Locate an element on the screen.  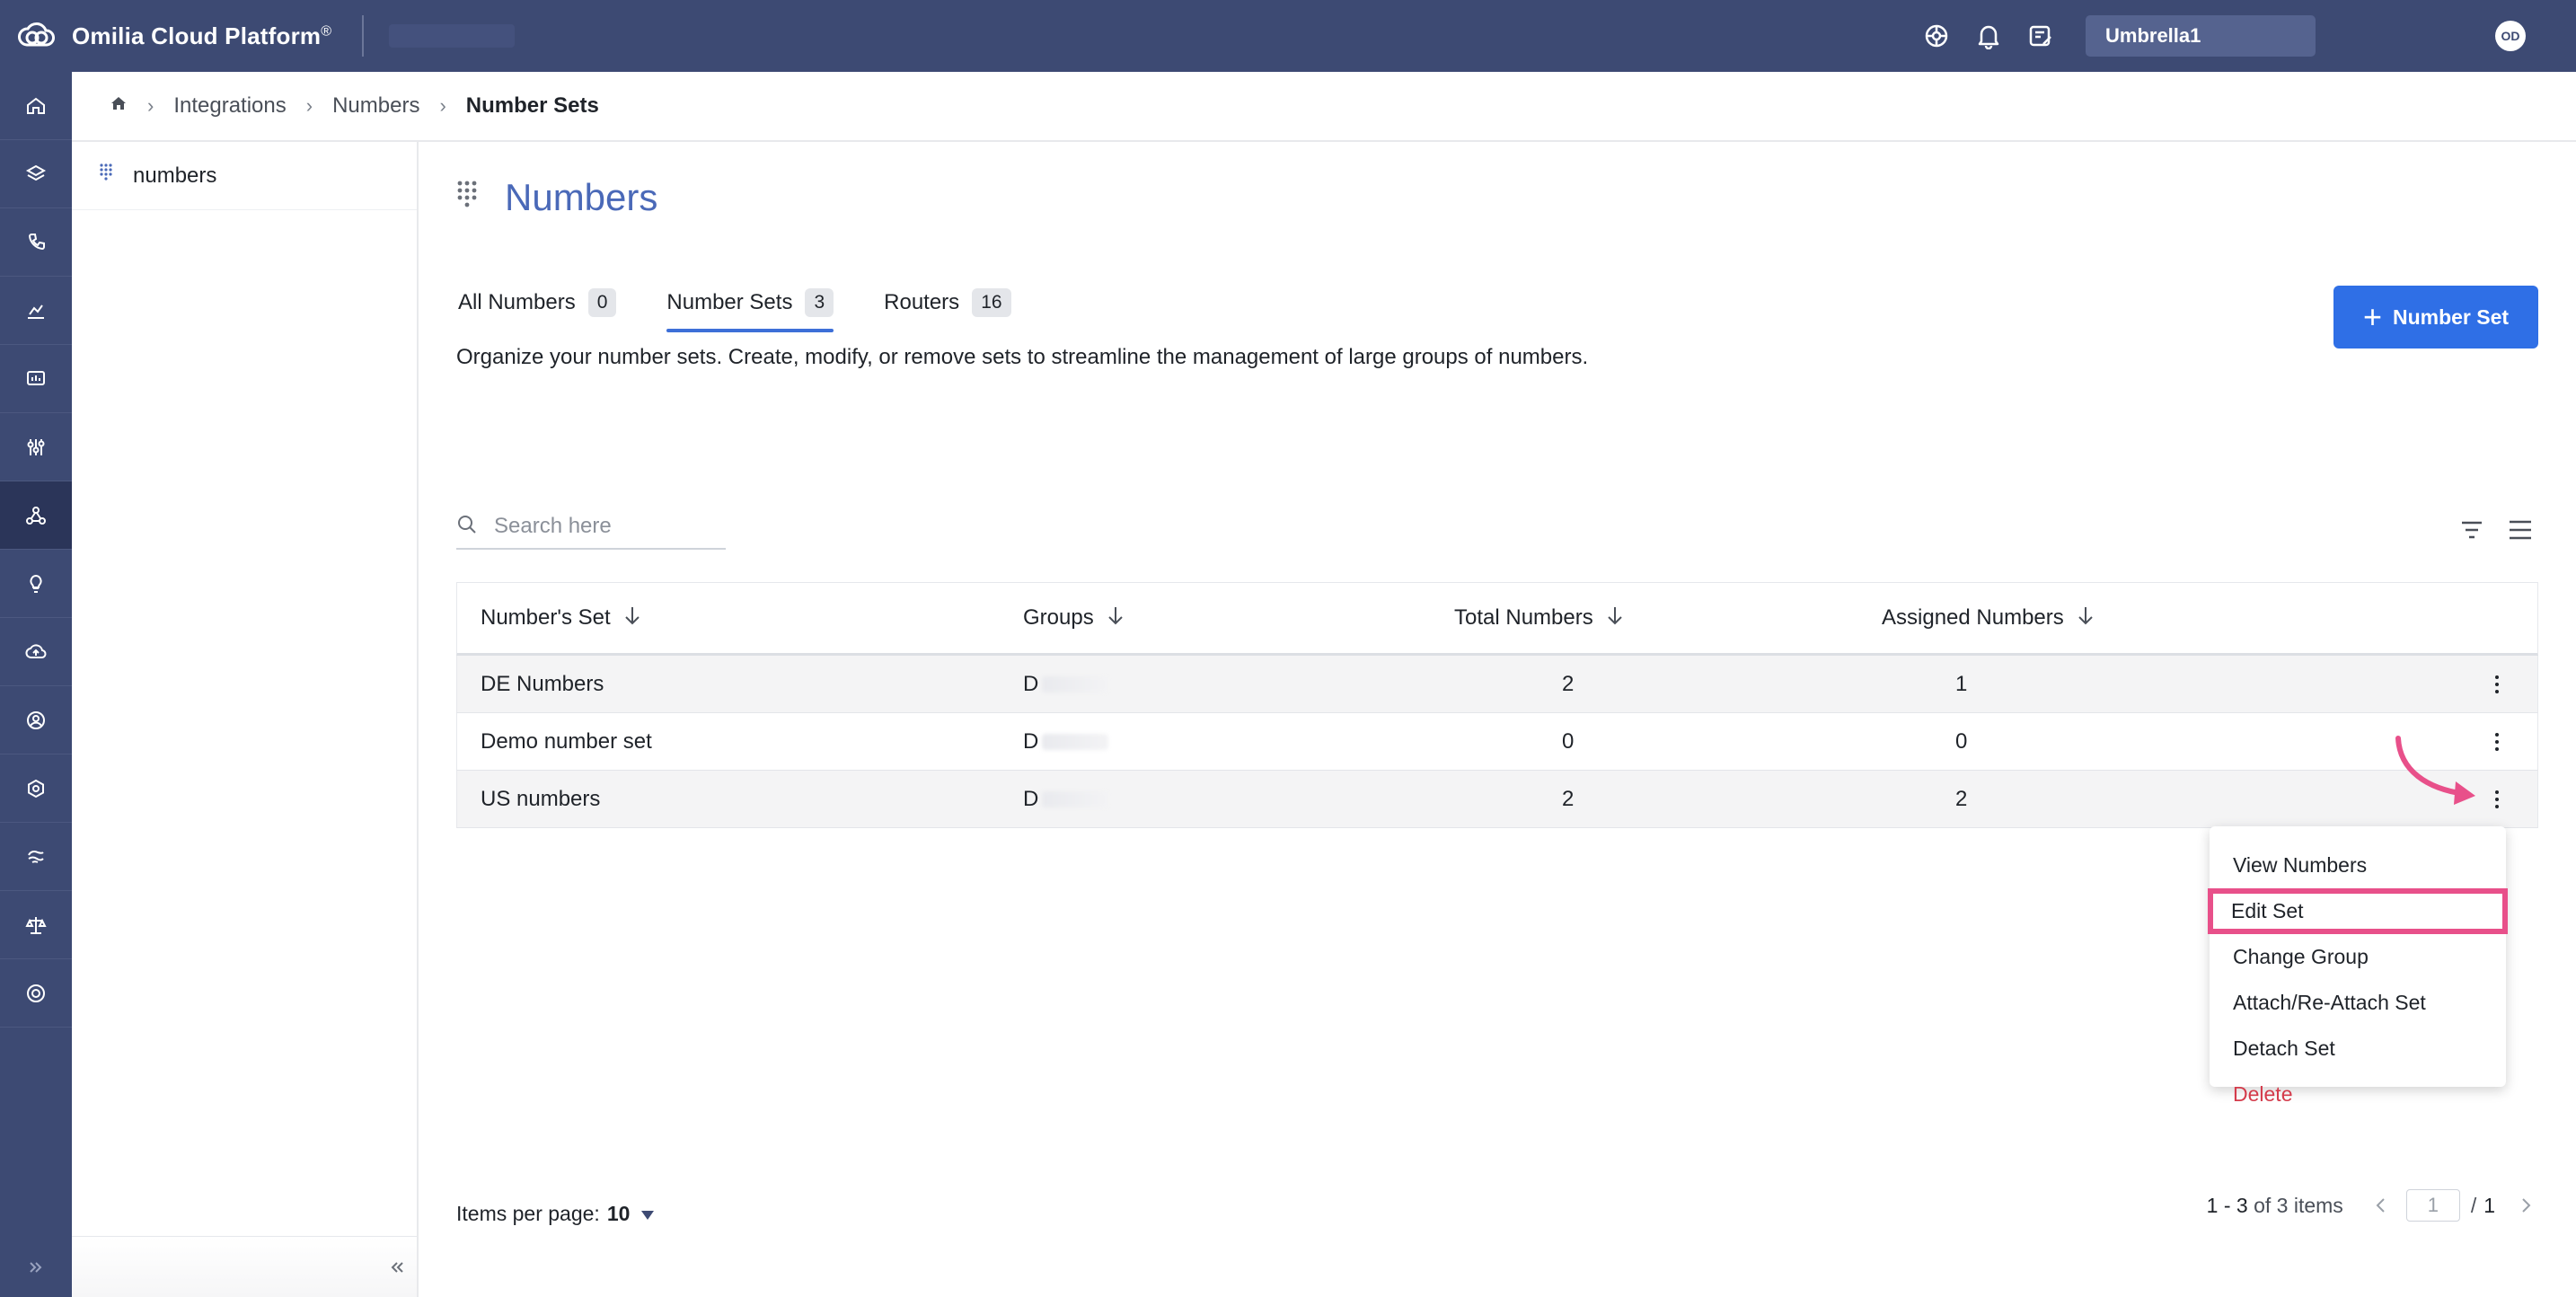
rail-settings-icon is located at coordinates (36, 788).